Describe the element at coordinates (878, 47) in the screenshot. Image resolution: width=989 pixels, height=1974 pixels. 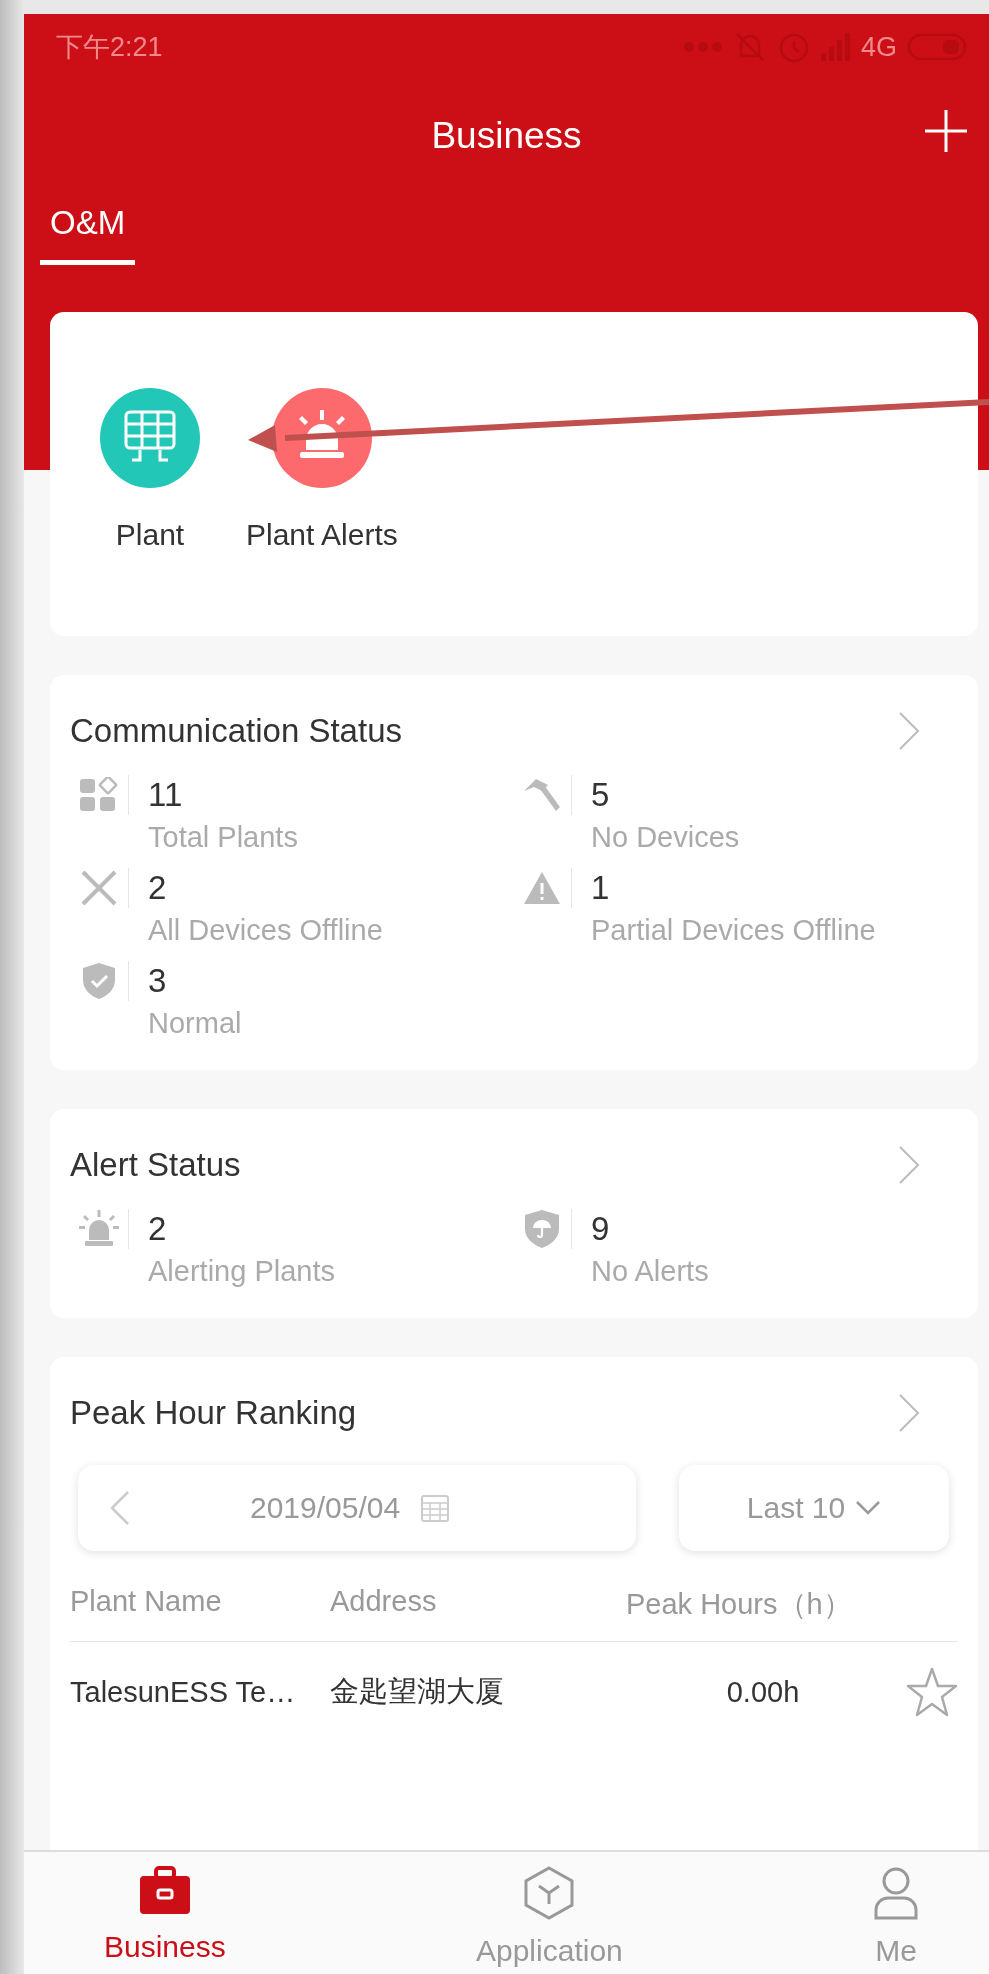
I see `network-label: 4G` at that location.